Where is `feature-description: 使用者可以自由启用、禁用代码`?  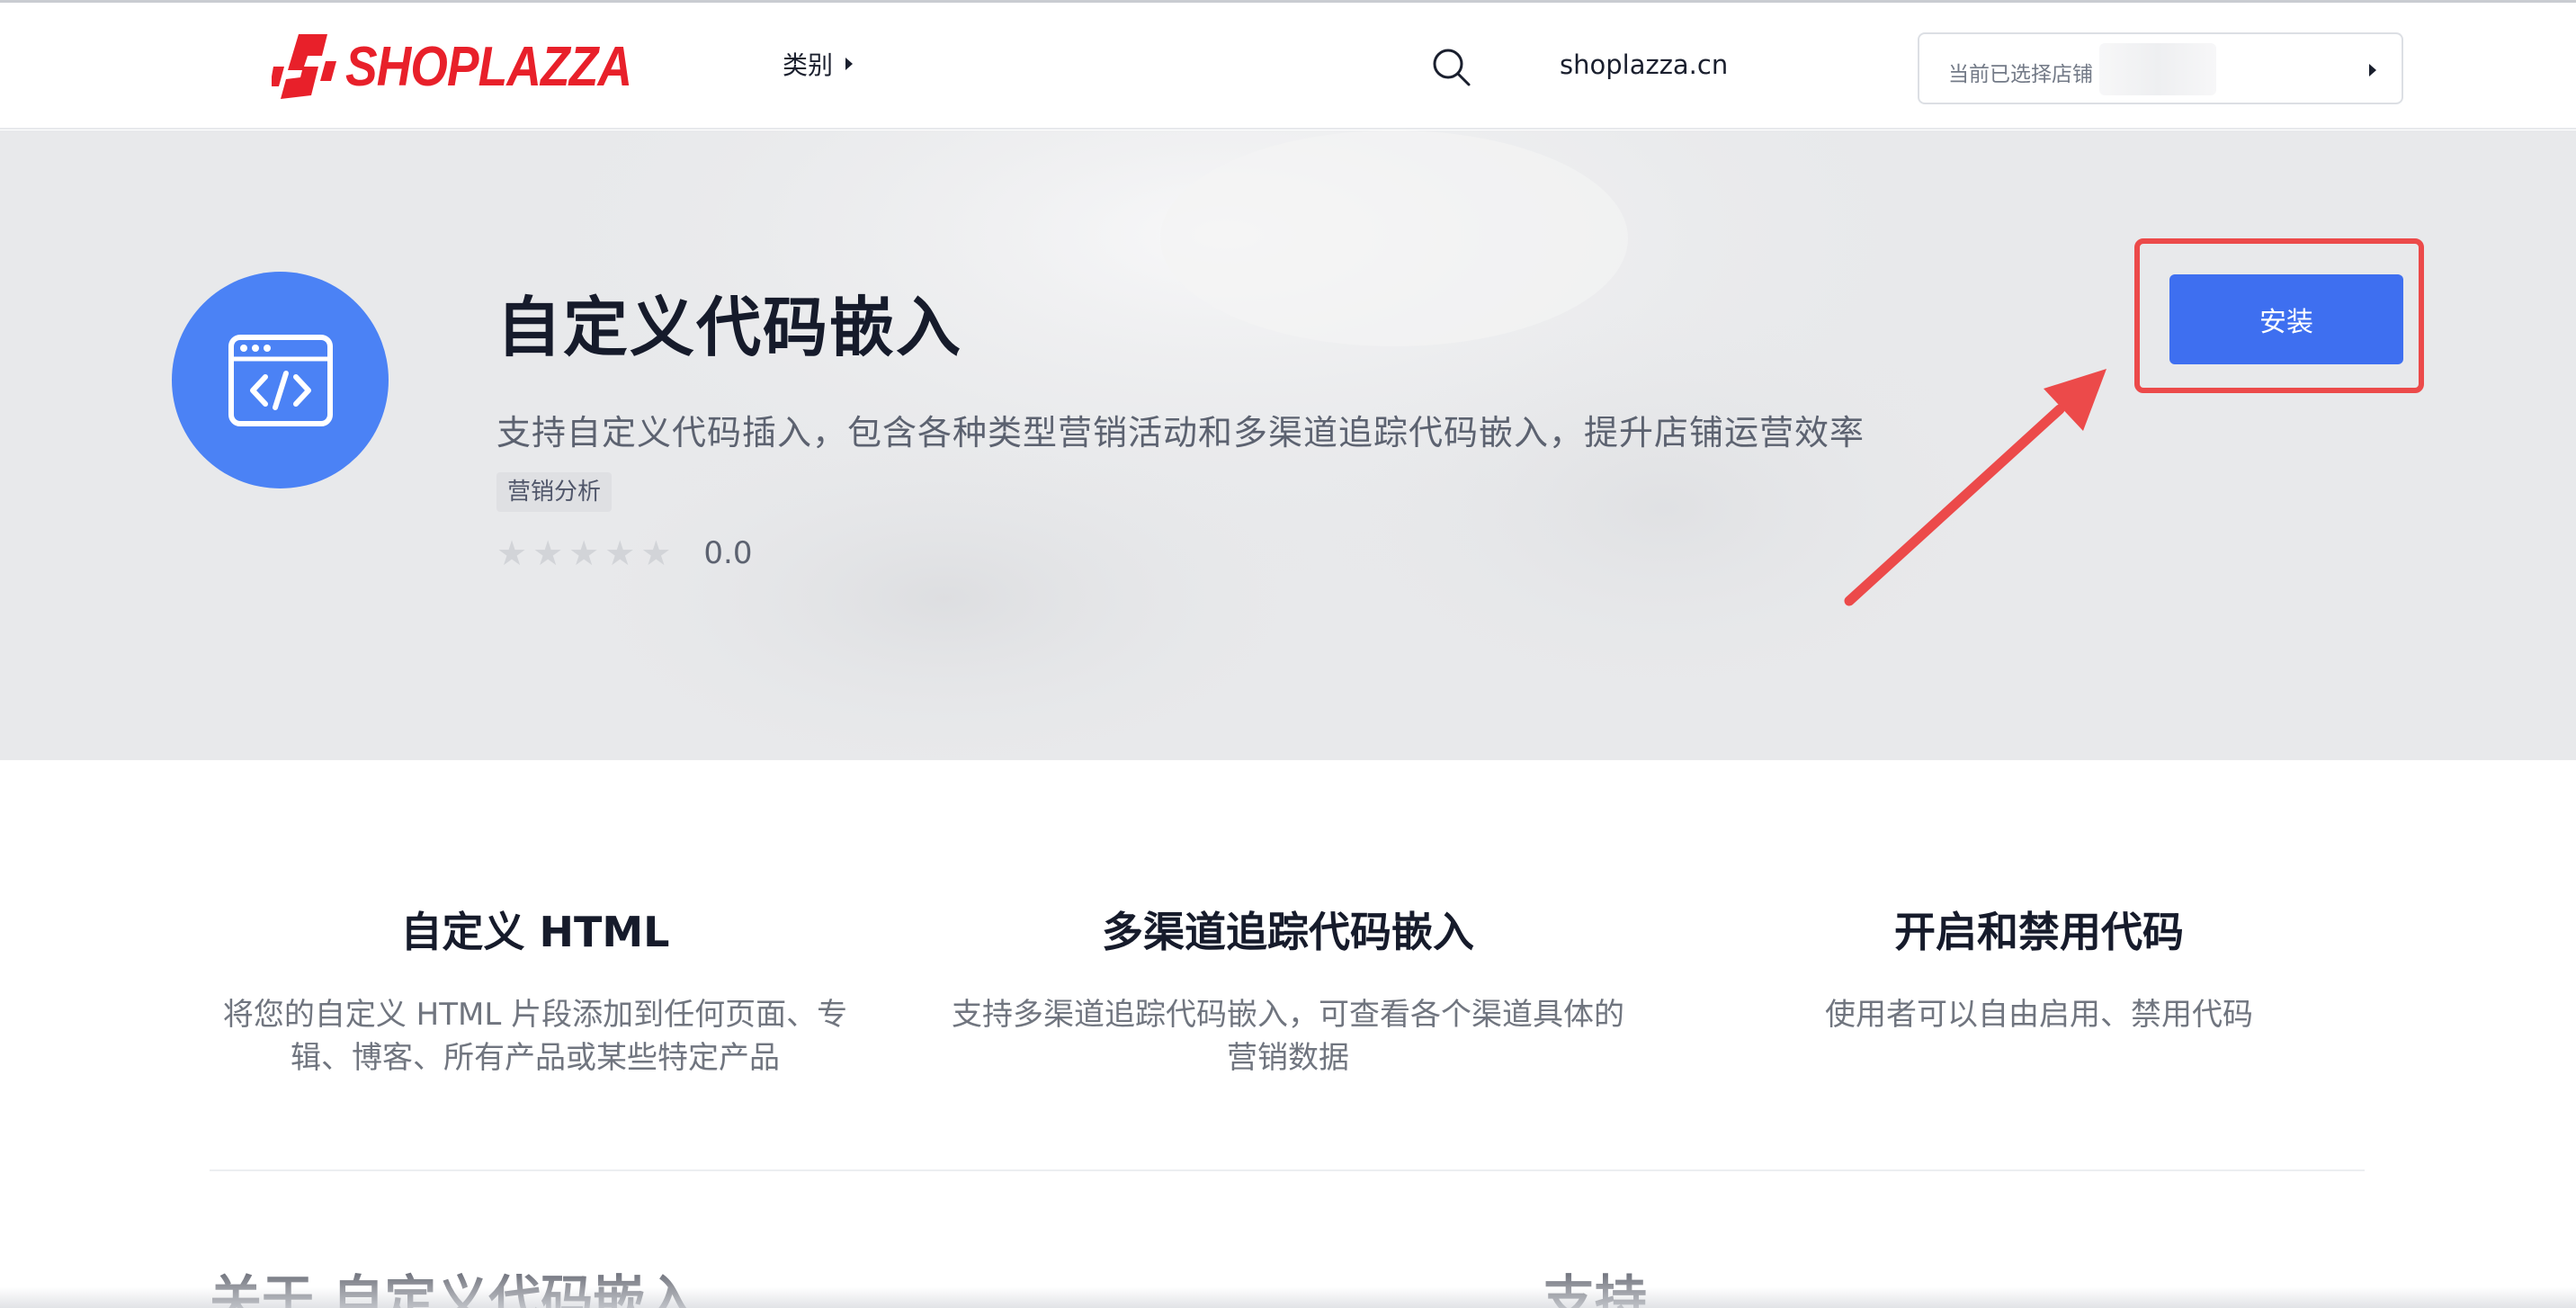
feature-description: 使用者可以自由启用、禁用代码 is located at coordinates (2039, 1015).